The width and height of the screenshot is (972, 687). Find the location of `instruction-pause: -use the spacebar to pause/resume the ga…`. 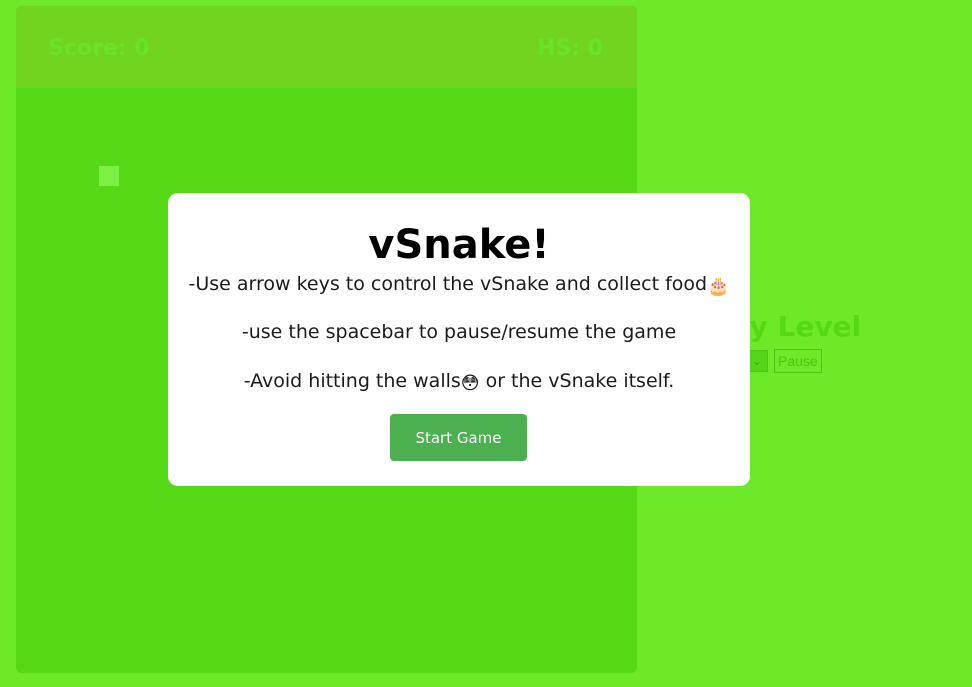

instruction-pause: -use the spacebar to pause/resume the ga… is located at coordinates (459, 332).